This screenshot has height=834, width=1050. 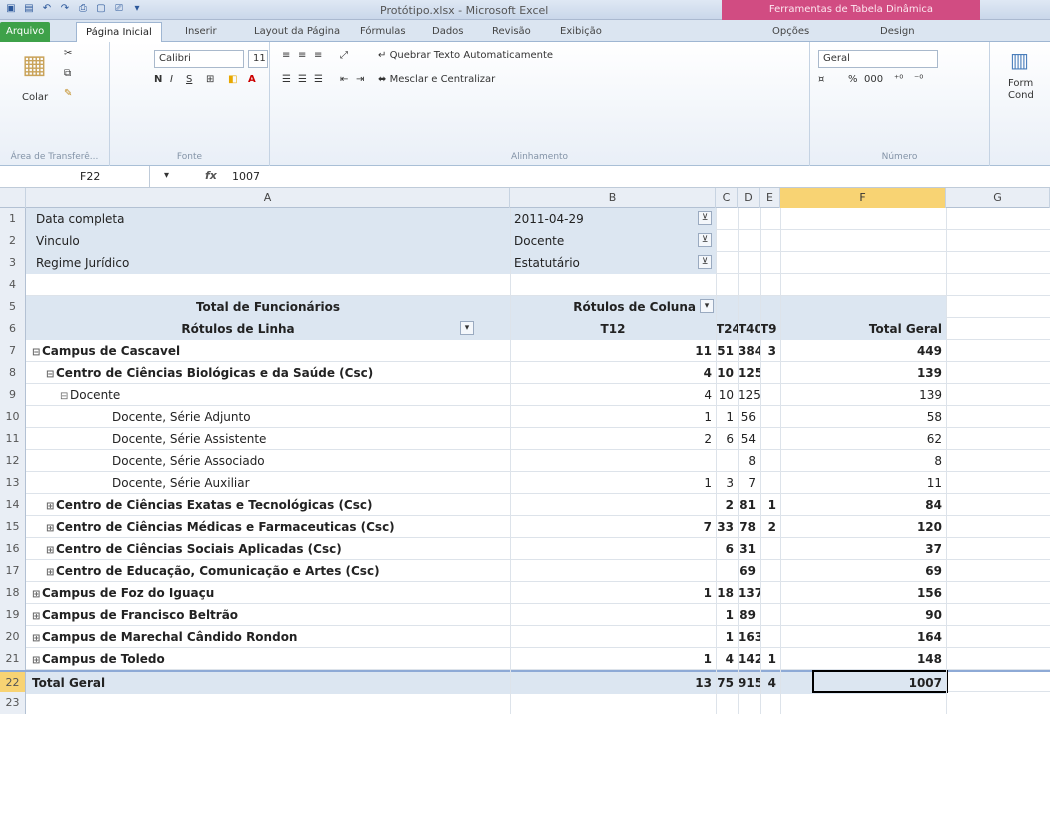 What do you see at coordinates (137, 9) in the screenshot?
I see `customize-toolbar-icon: ▾` at bounding box center [137, 9].